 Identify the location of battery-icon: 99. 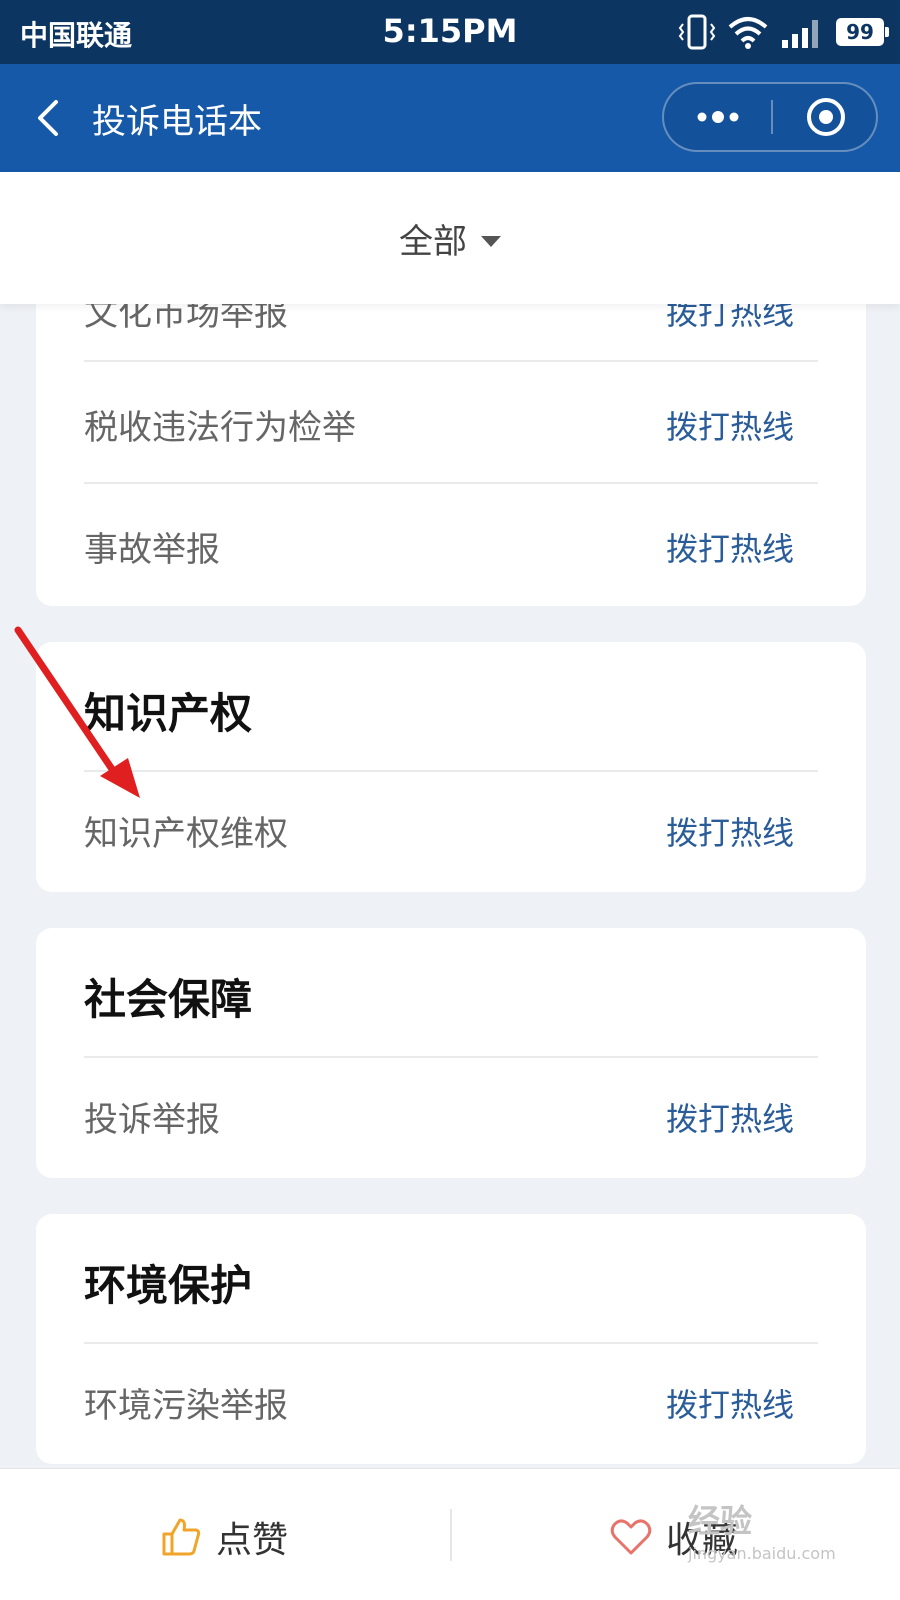
(862, 32).